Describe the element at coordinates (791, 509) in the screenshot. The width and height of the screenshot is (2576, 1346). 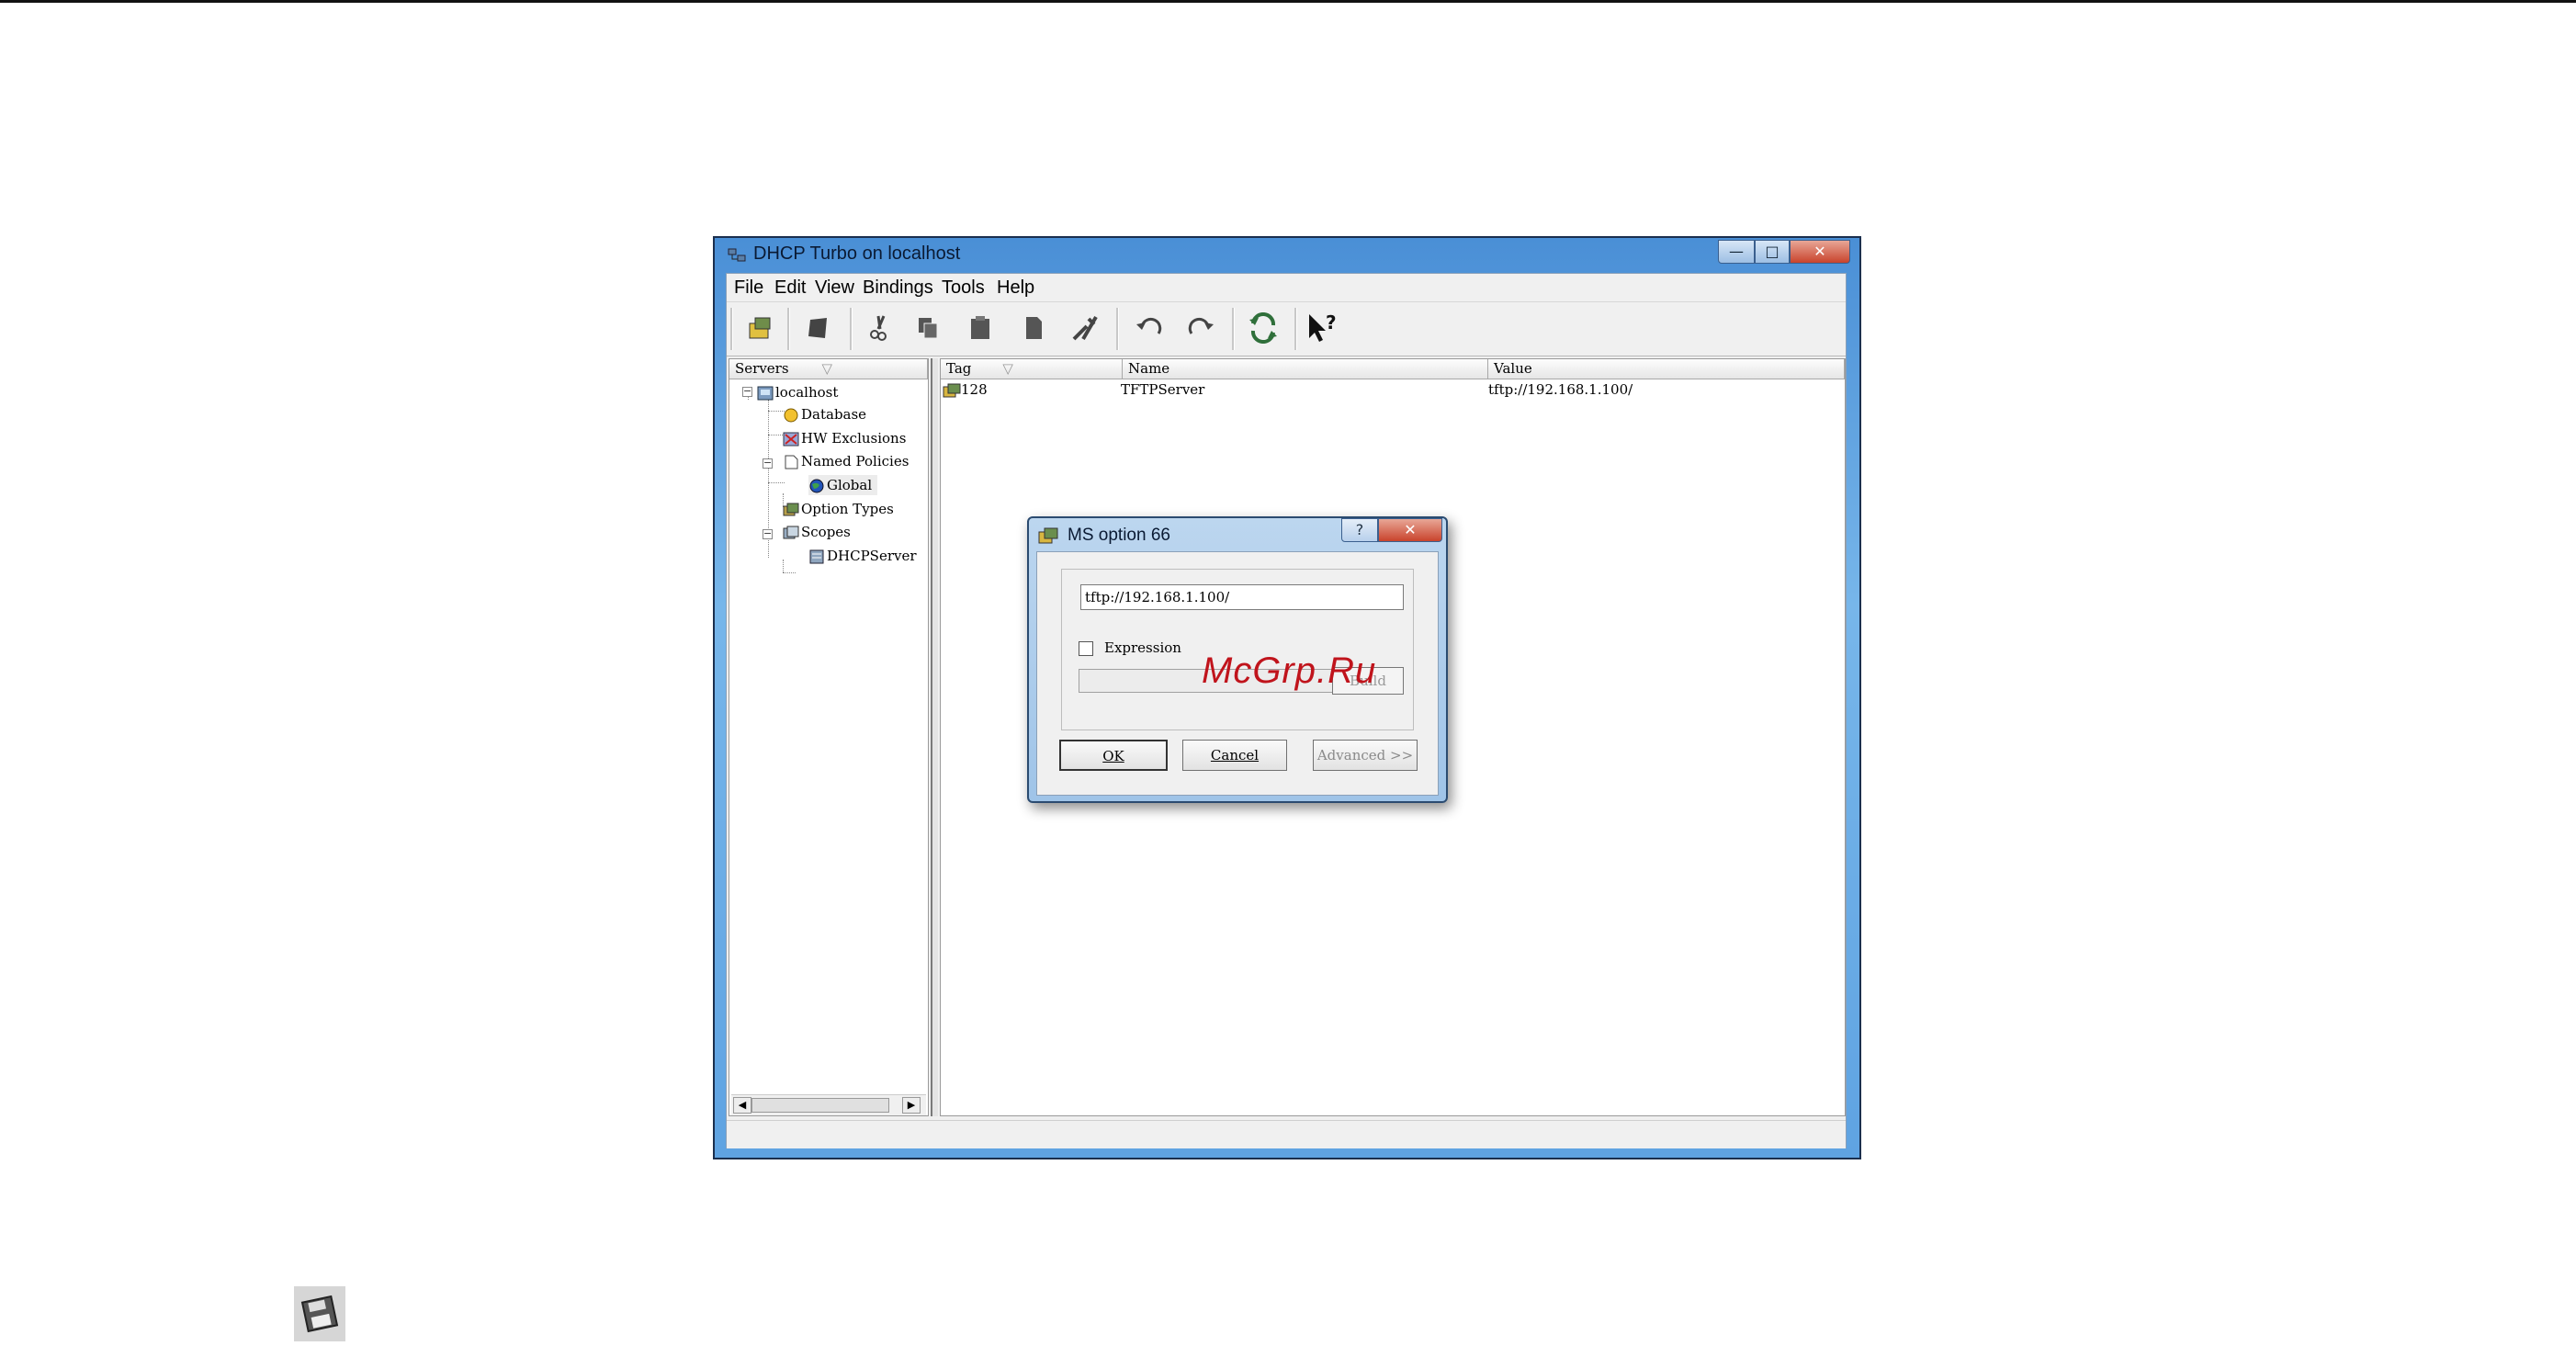
I see `option-types-icon` at that location.